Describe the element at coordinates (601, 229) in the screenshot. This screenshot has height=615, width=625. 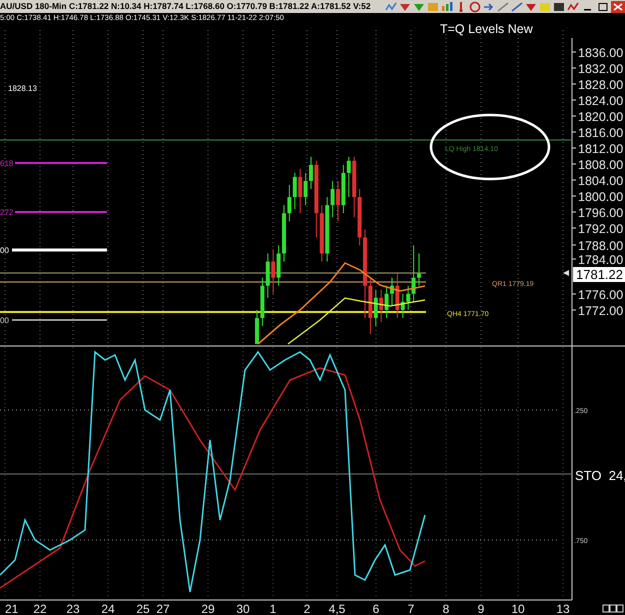
I see `price-tick-label: 1792.00` at that location.